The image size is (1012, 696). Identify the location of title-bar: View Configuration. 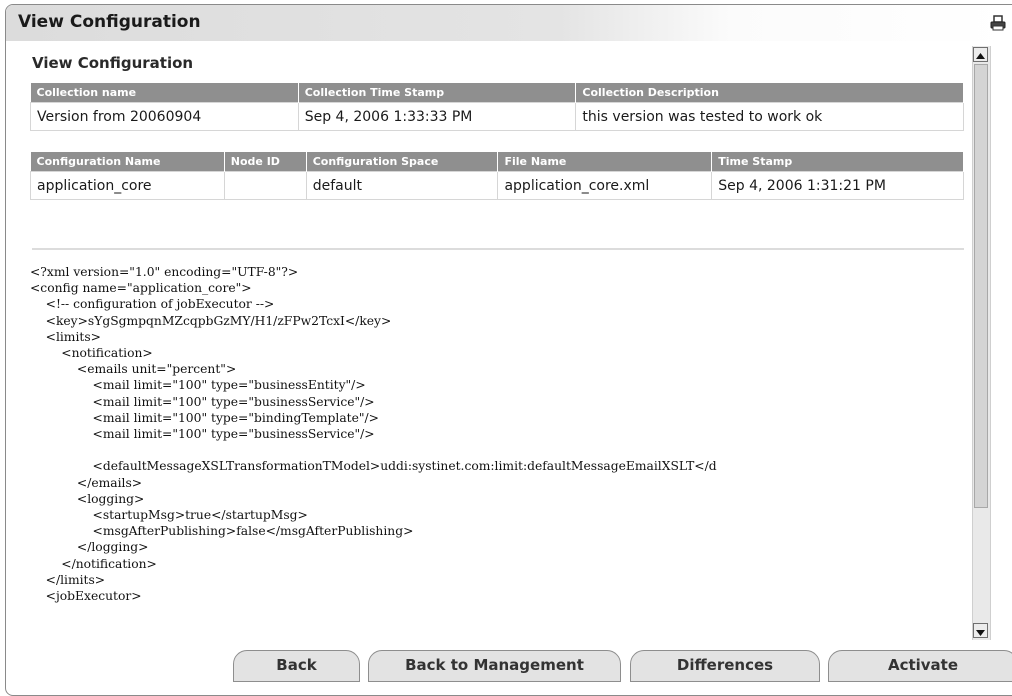
(509, 23).